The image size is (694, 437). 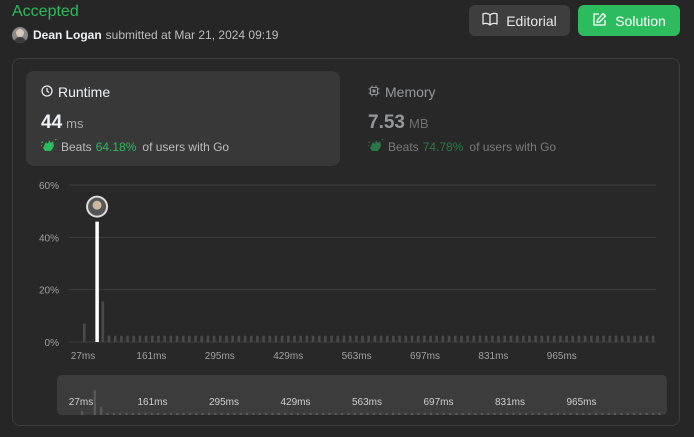 I want to click on y-tick-label: 0%, so click(x=52, y=343).